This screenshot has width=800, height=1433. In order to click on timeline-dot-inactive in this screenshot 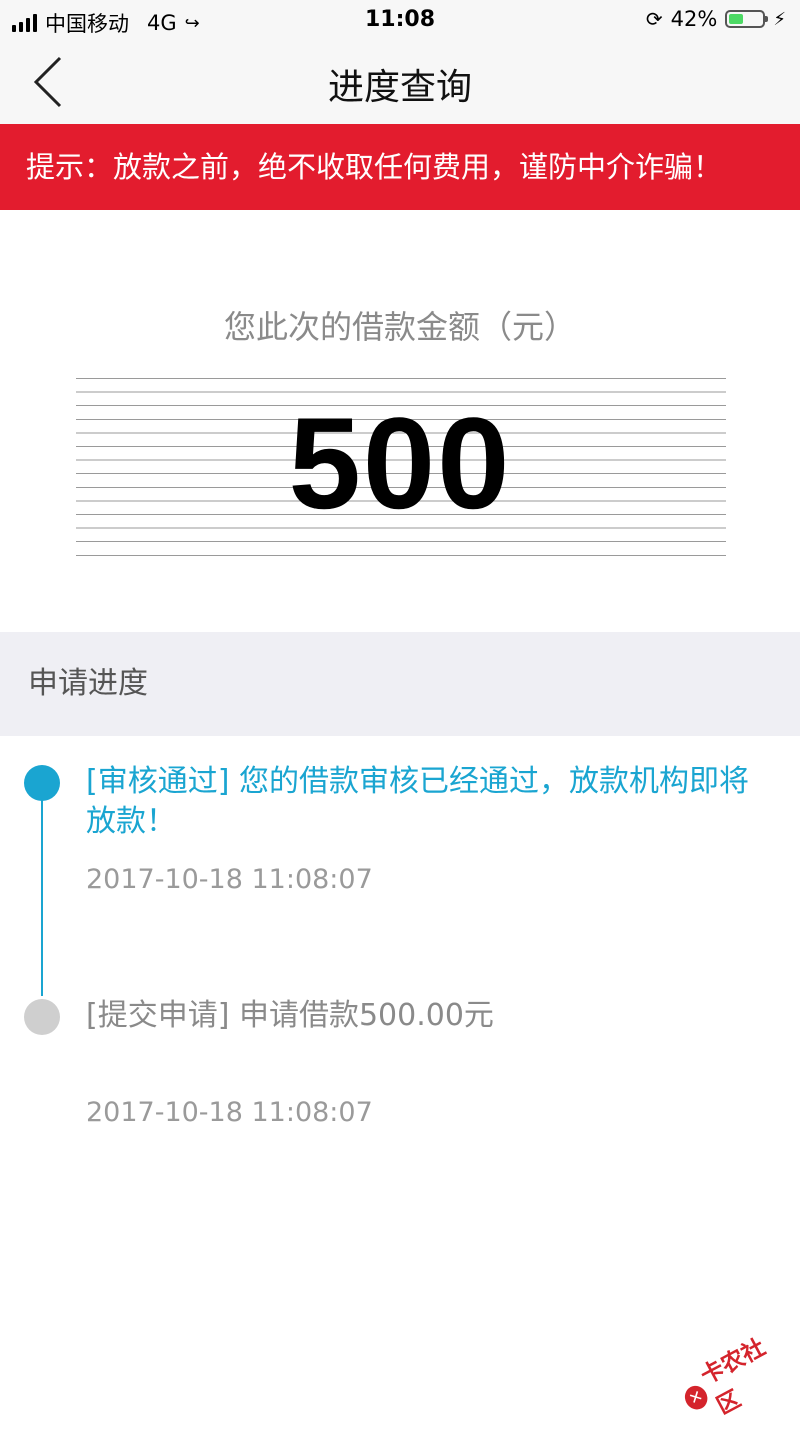, I will do `click(42, 1017)`.